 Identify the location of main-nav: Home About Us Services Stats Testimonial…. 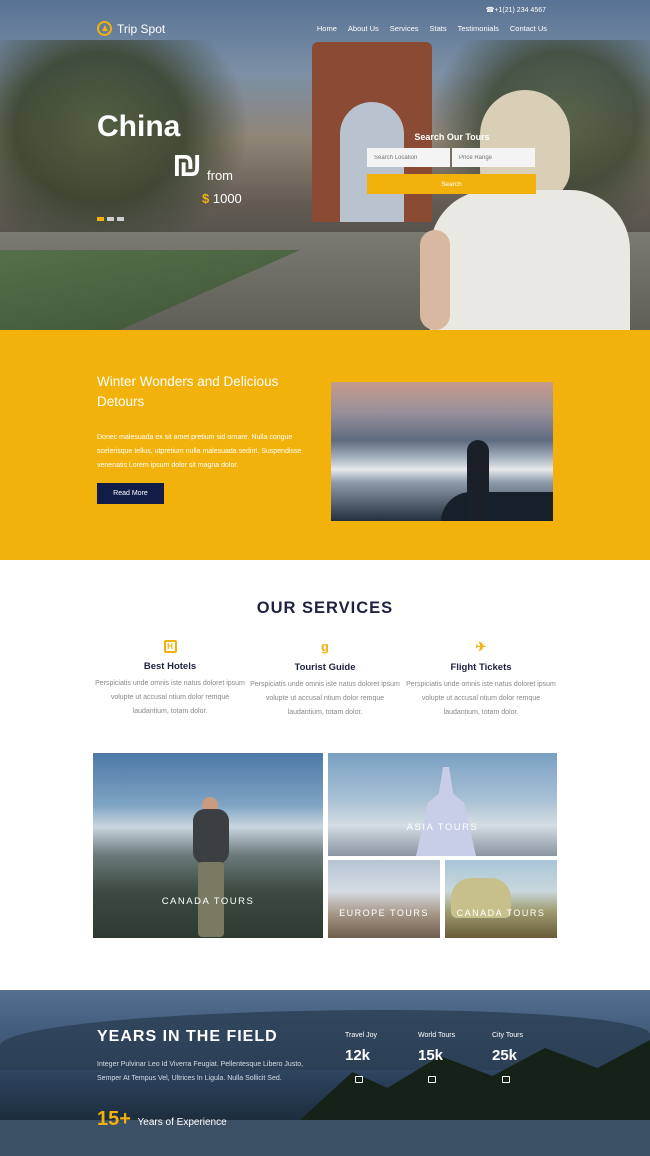
(432, 28).